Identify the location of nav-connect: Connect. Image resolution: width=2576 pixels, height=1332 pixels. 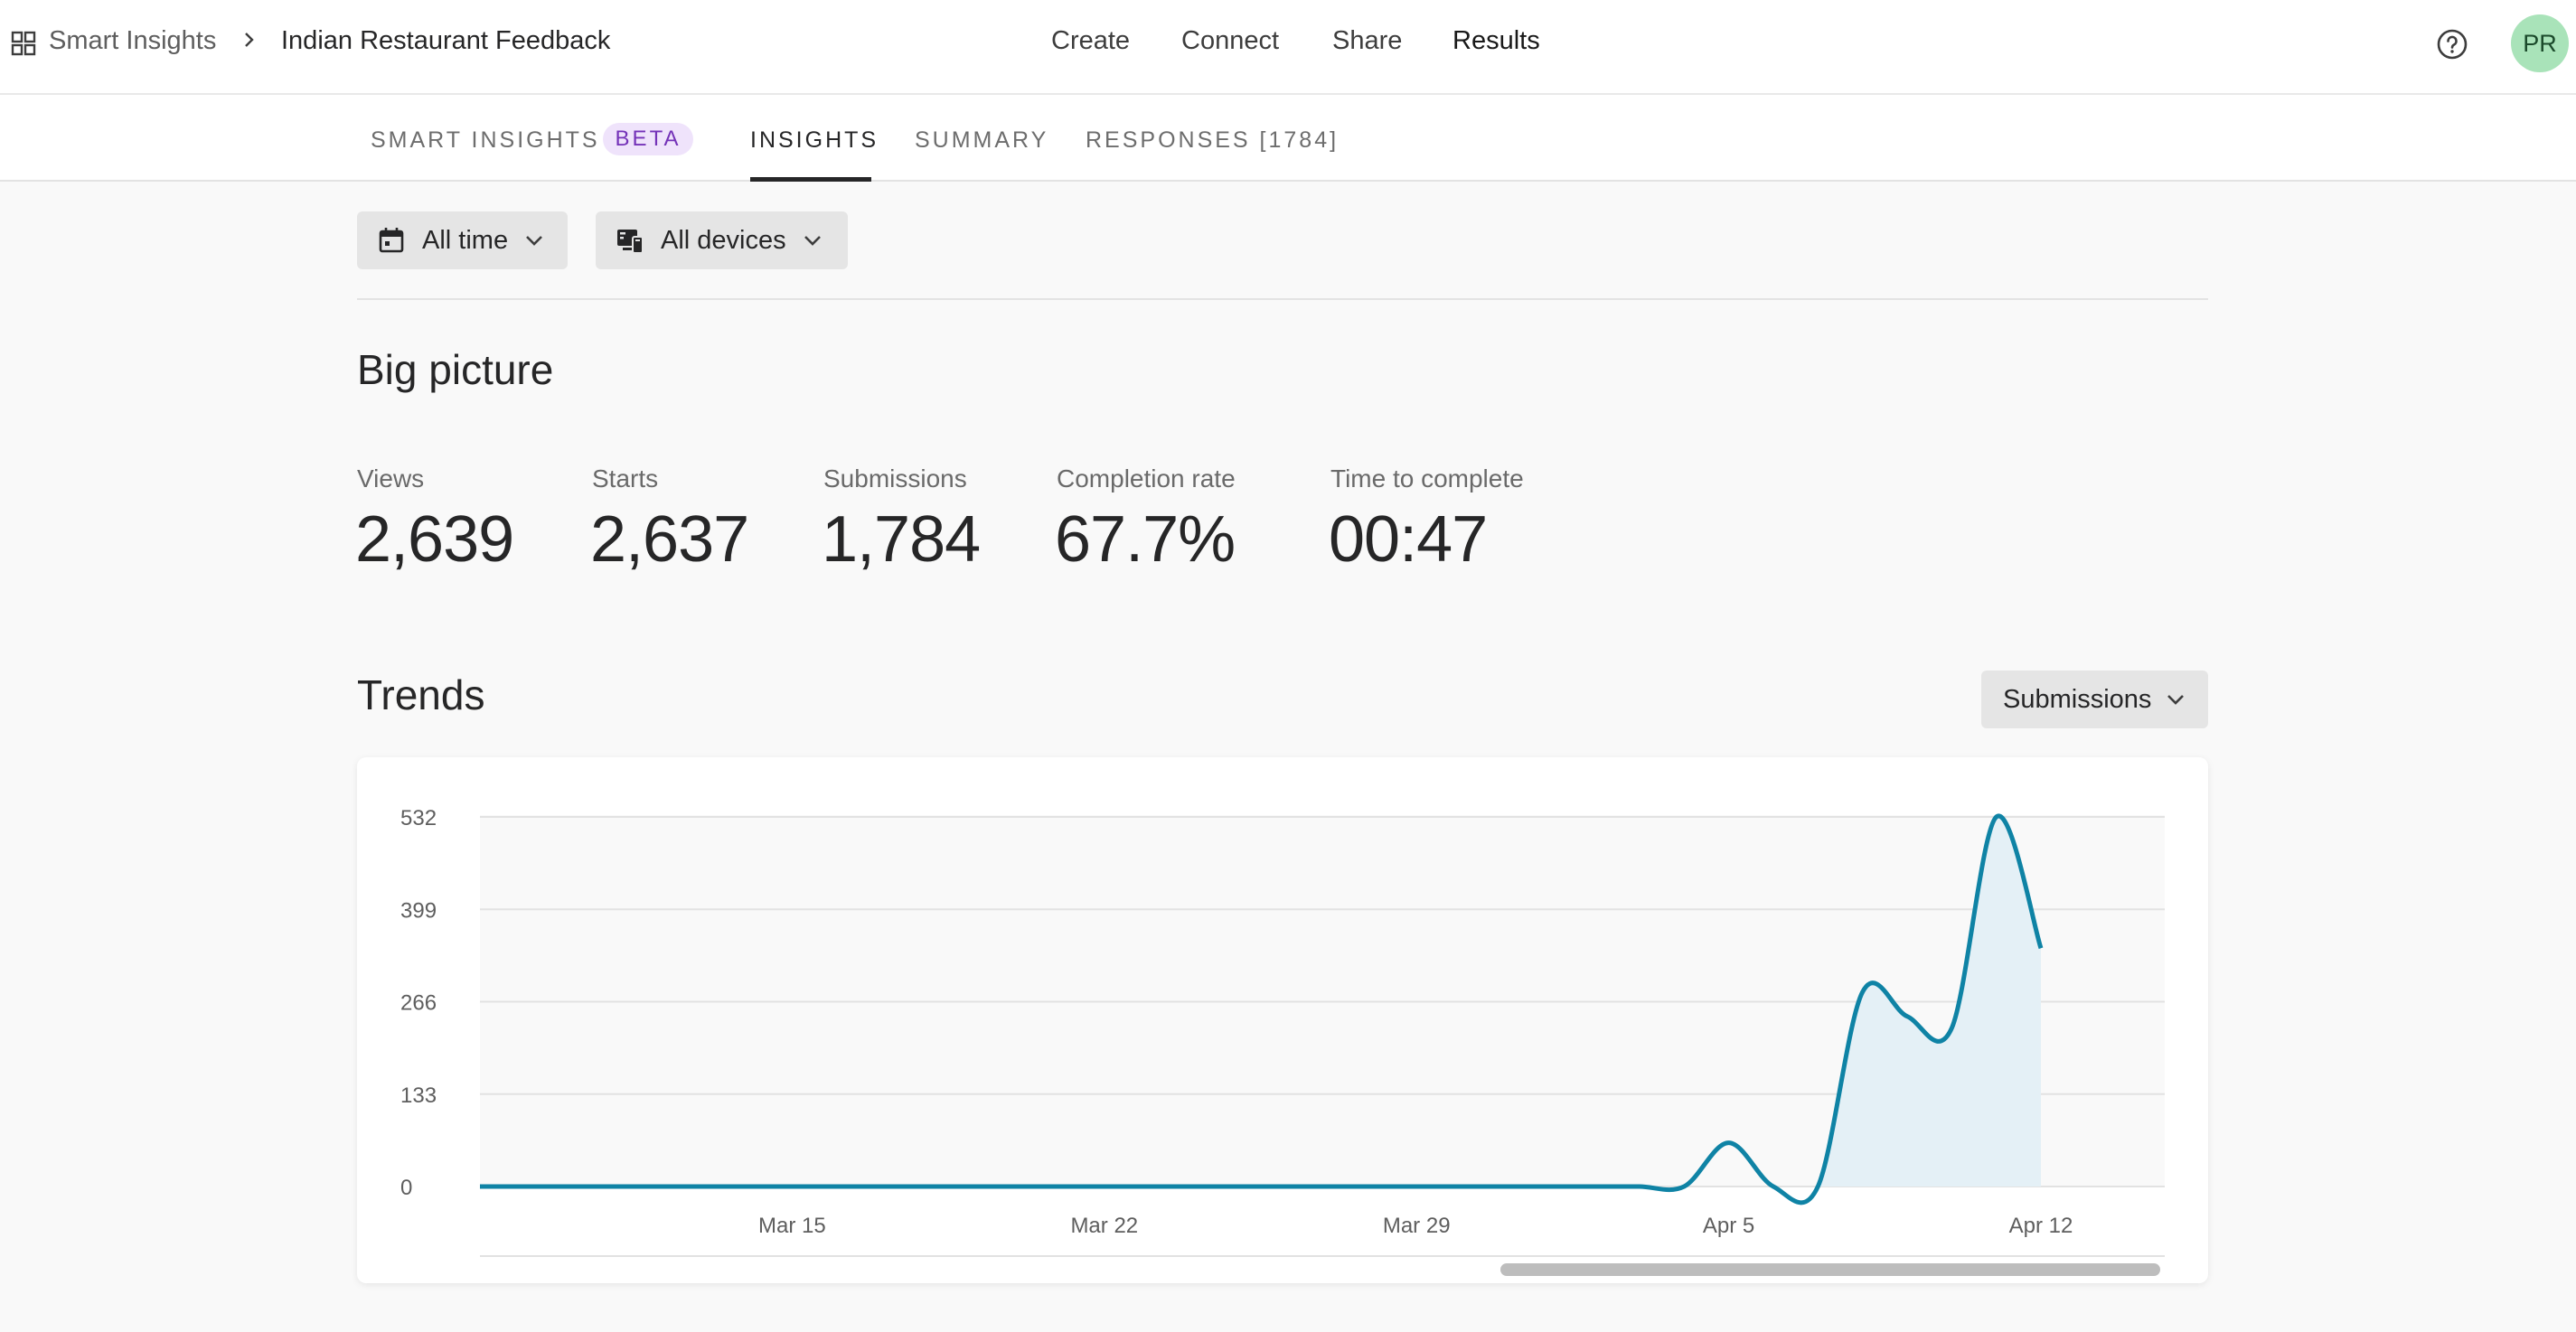
(1230, 41).